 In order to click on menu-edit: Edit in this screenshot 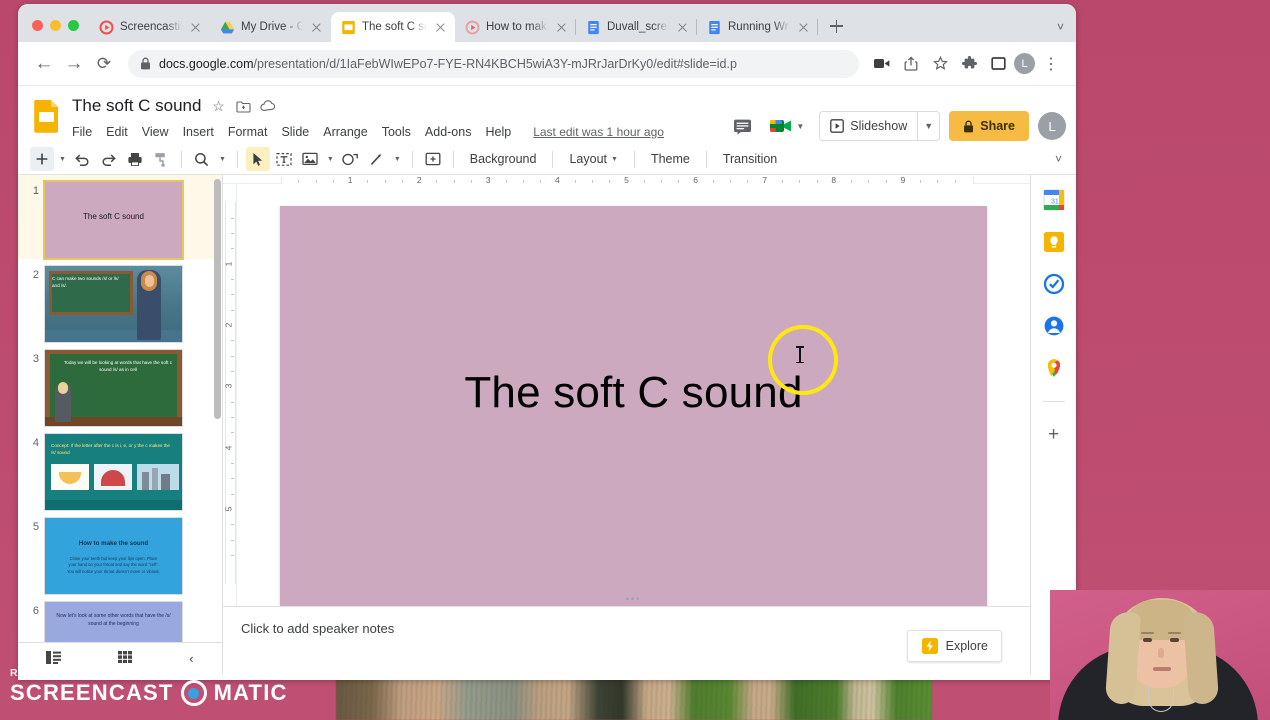, I will do `click(117, 132)`.